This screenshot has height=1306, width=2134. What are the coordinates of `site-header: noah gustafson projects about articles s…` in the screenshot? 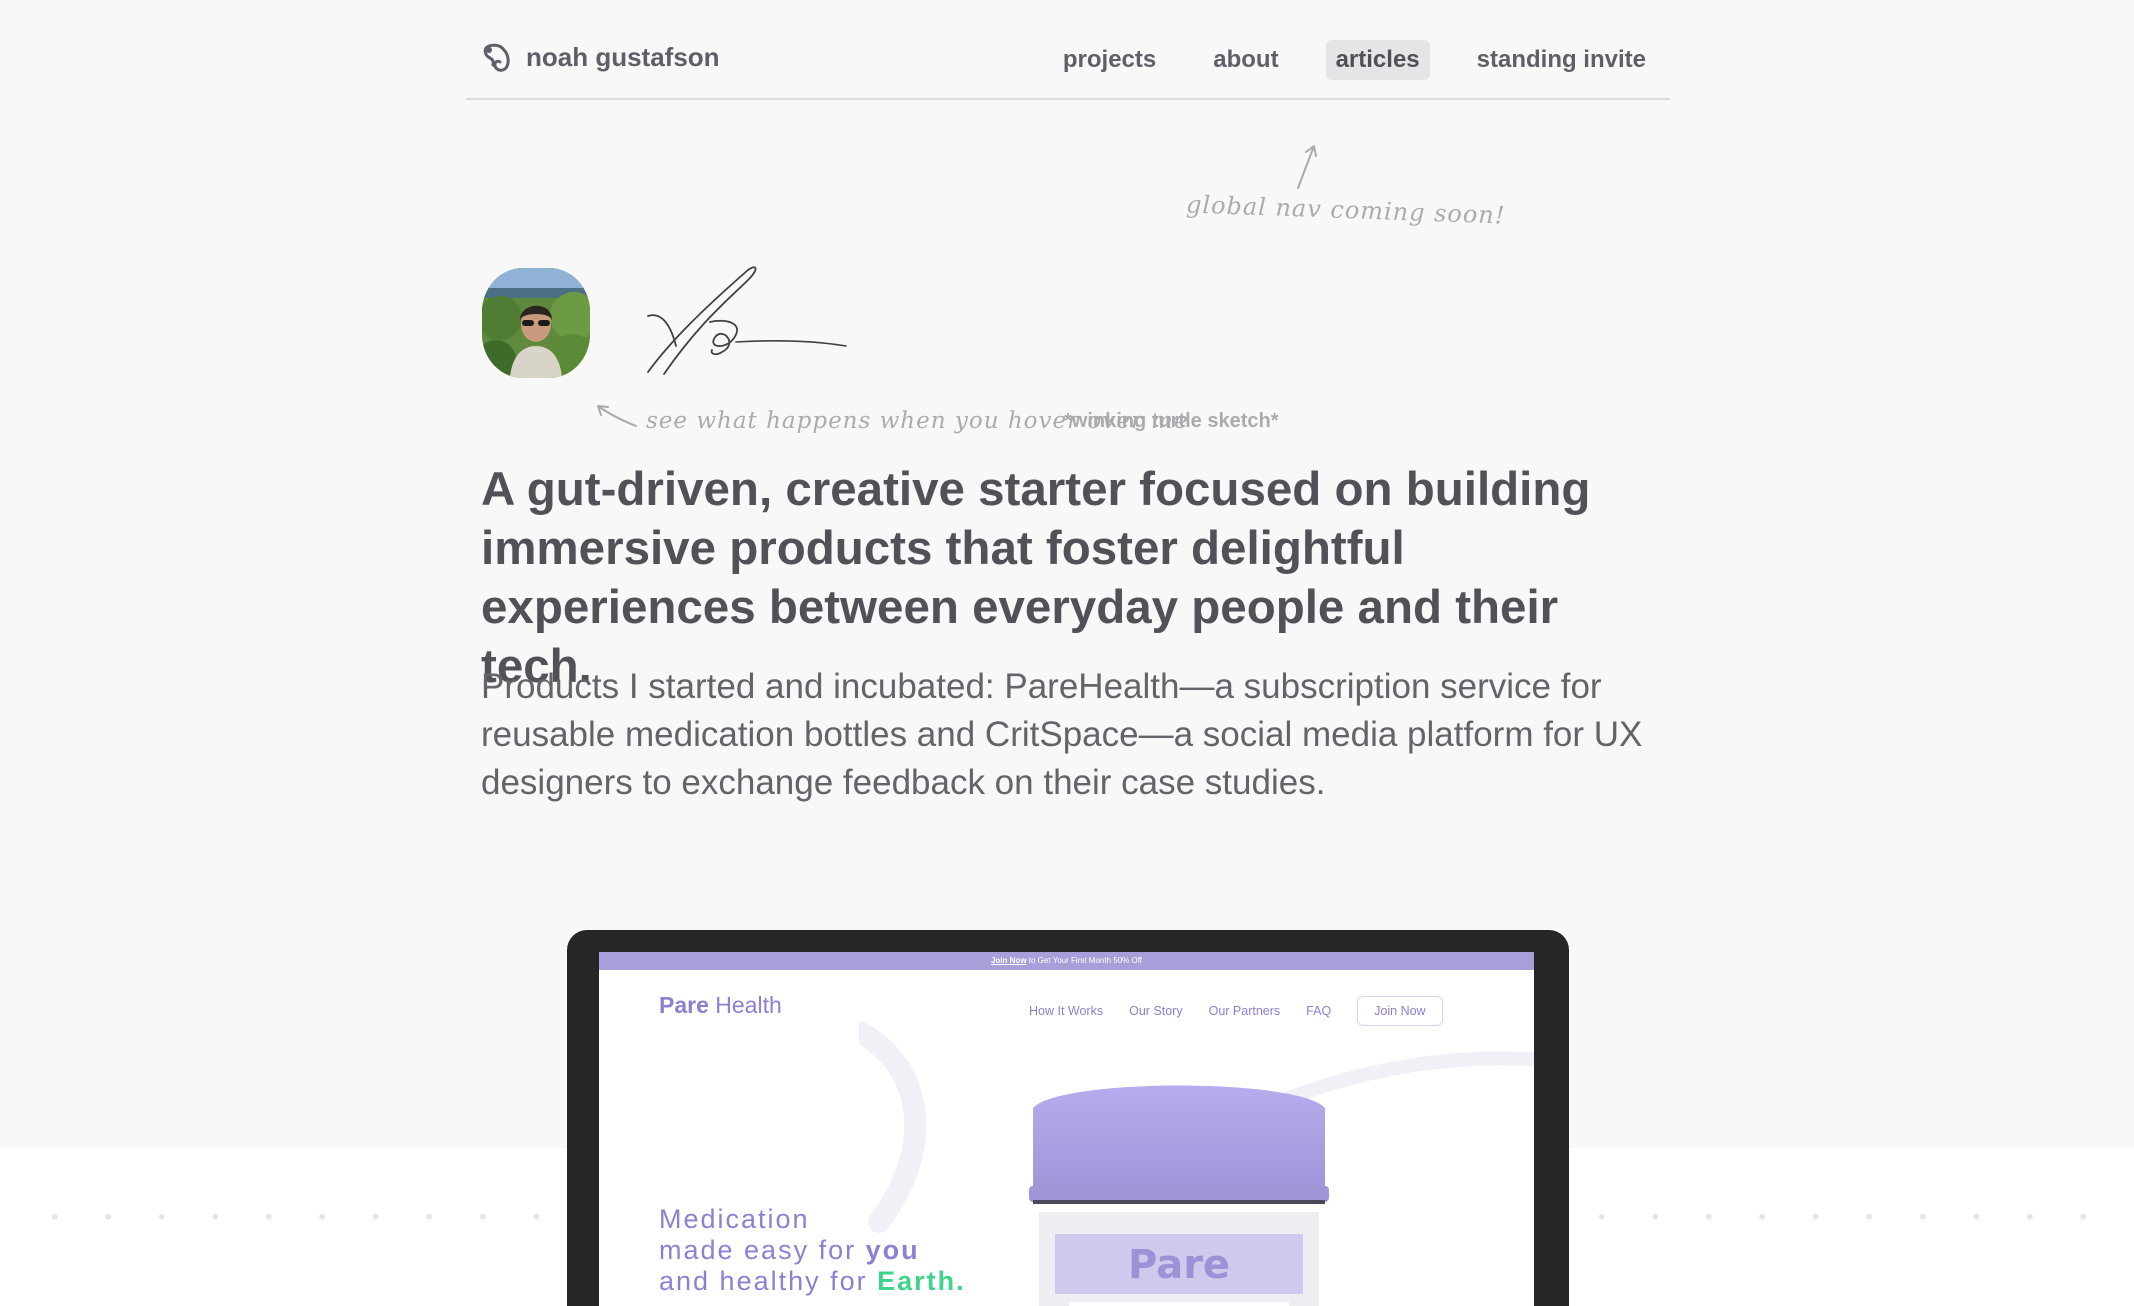 It's located at (1068, 65).